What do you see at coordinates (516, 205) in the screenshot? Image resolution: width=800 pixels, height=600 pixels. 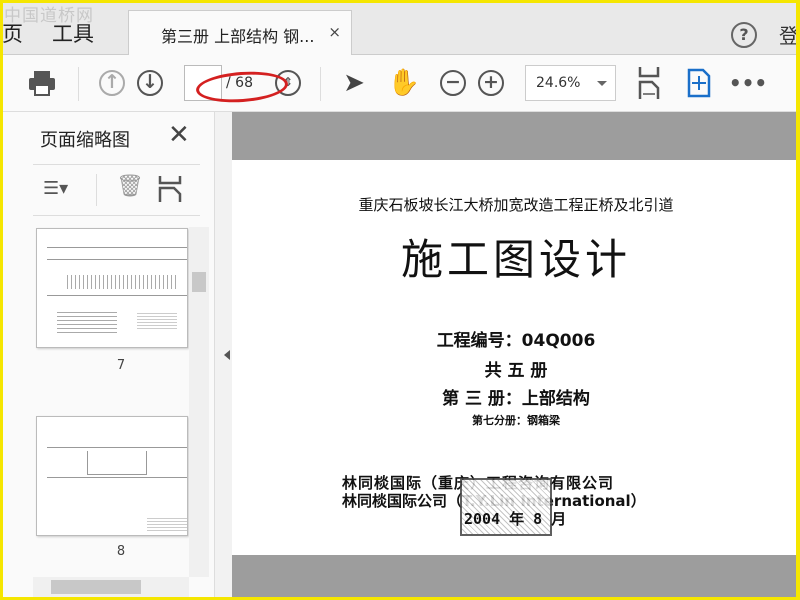 I see `project-name: 重庆石板坡长江大桥加宽改造工程正桥及北引道` at bounding box center [516, 205].